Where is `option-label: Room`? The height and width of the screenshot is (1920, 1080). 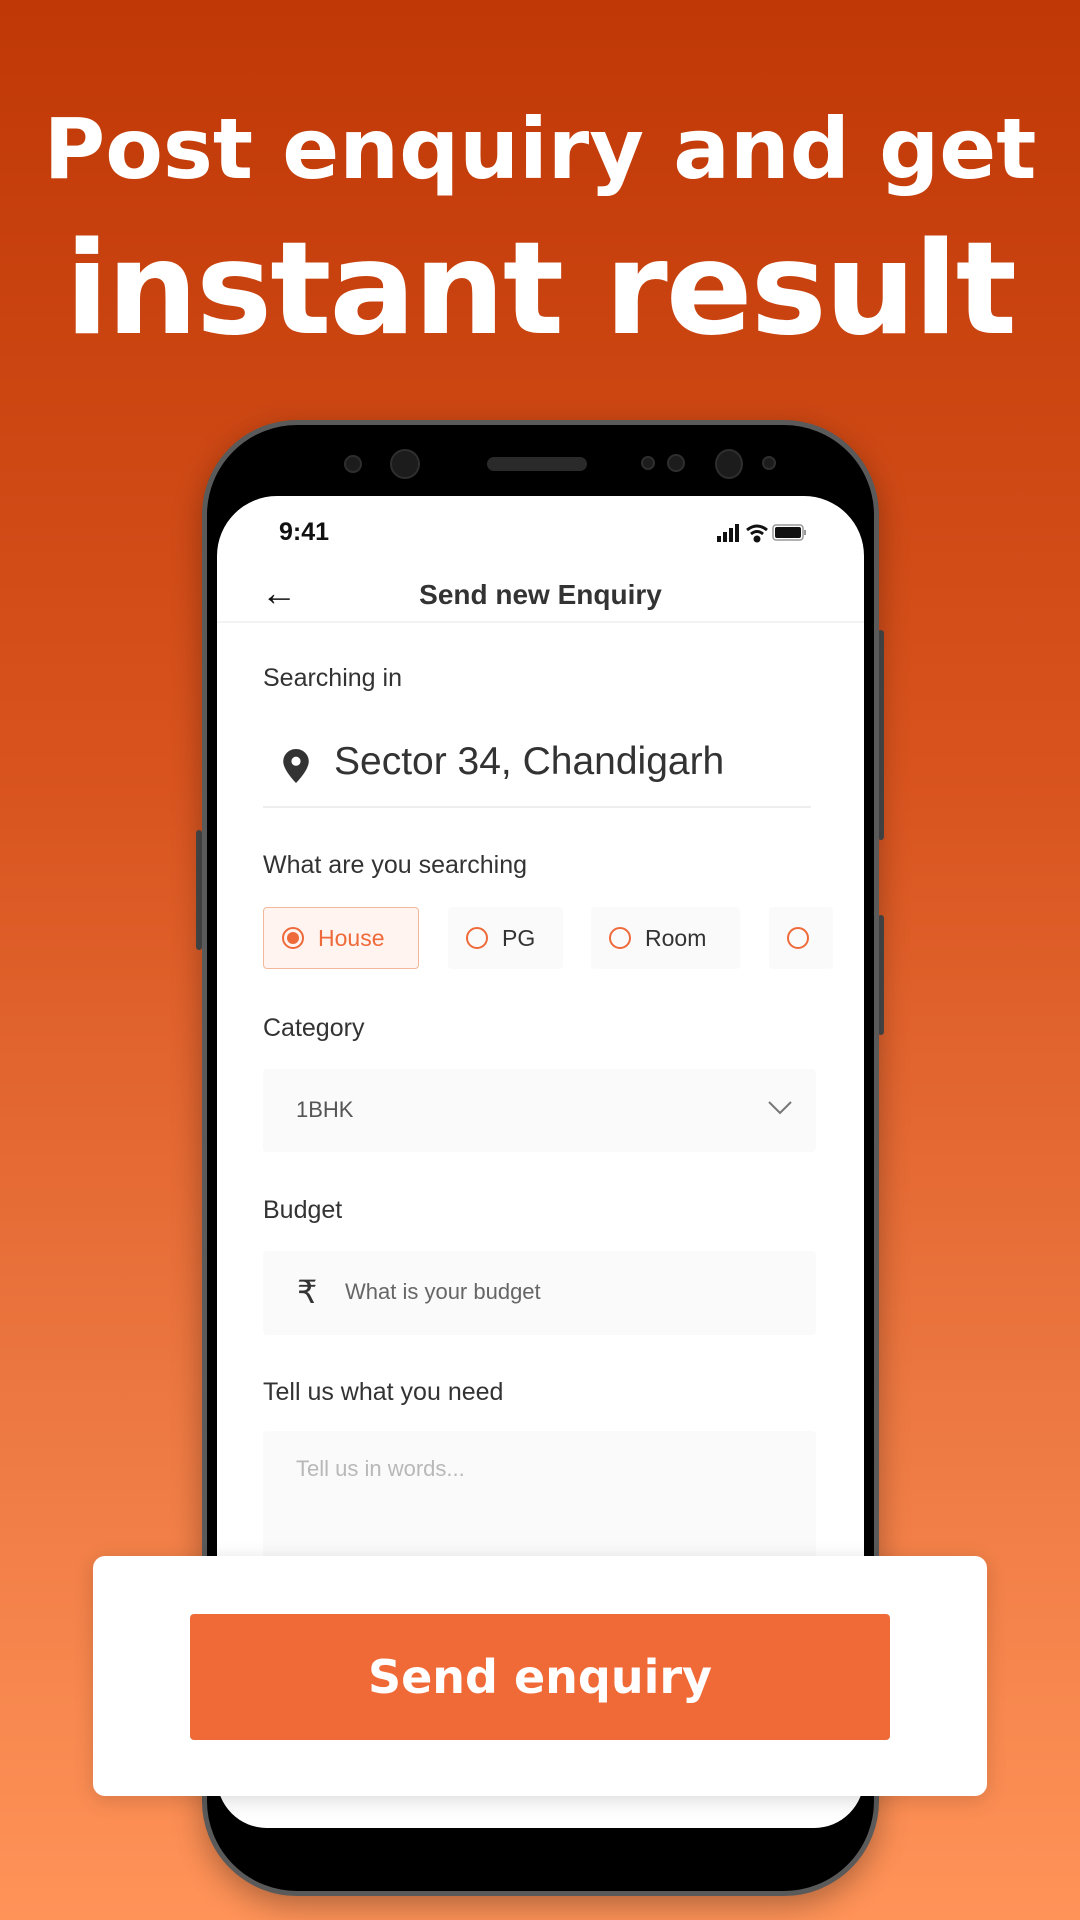
option-label: Room is located at coordinates (676, 937).